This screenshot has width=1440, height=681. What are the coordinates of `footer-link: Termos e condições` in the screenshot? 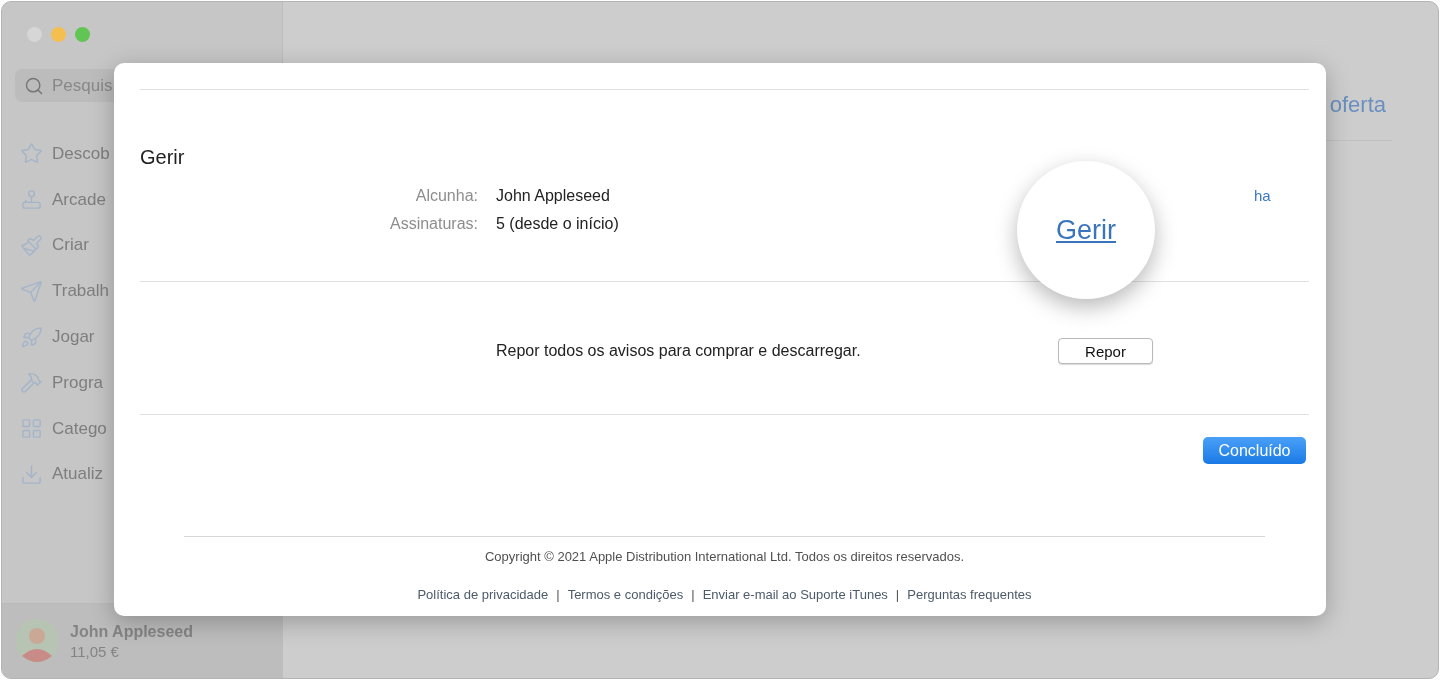 It's located at (625, 594).